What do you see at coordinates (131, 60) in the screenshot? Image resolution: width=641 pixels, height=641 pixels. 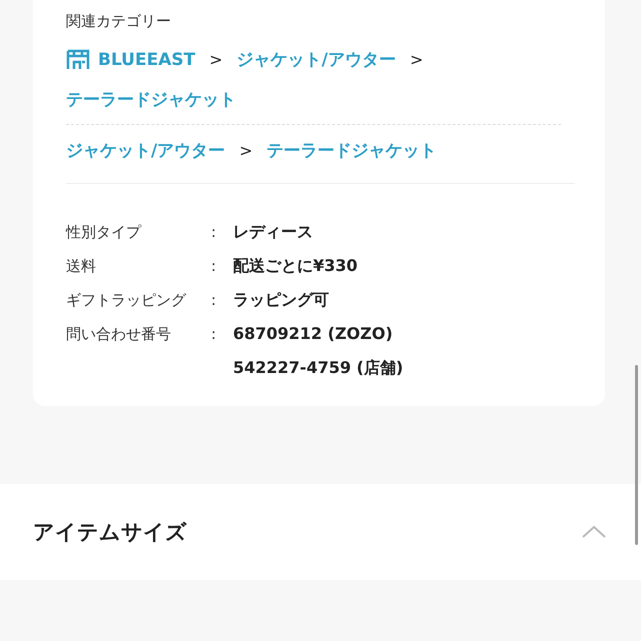 I see `category-link: BLUEEAST` at bounding box center [131, 60].